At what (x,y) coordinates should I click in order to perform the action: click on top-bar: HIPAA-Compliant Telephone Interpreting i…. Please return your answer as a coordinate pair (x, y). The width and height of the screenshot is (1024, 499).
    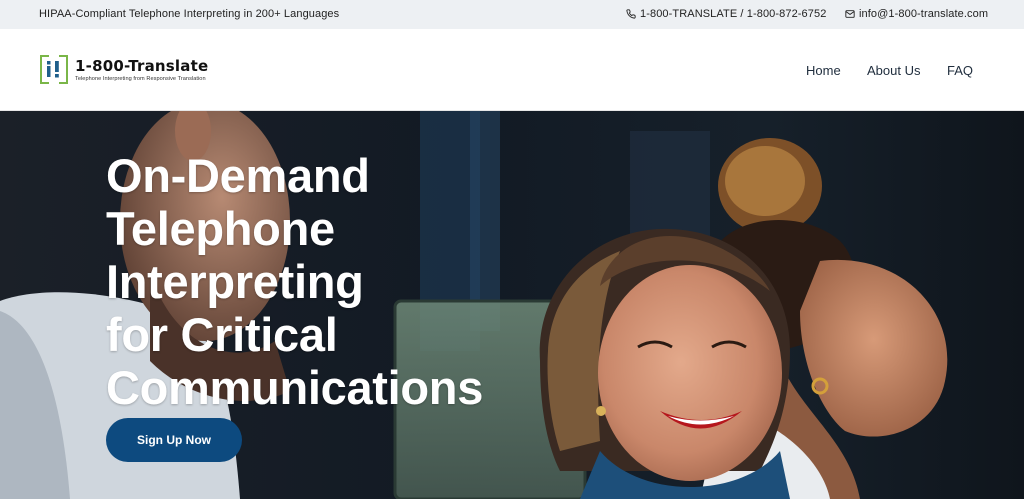
    Looking at the image, I should click on (512, 14).